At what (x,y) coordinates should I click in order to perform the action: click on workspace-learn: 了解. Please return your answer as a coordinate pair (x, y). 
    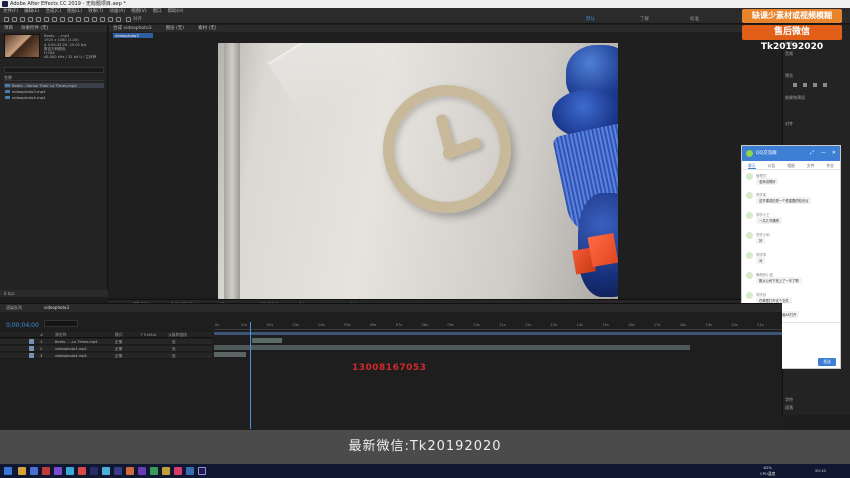
    Looking at the image, I should click on (644, 19).